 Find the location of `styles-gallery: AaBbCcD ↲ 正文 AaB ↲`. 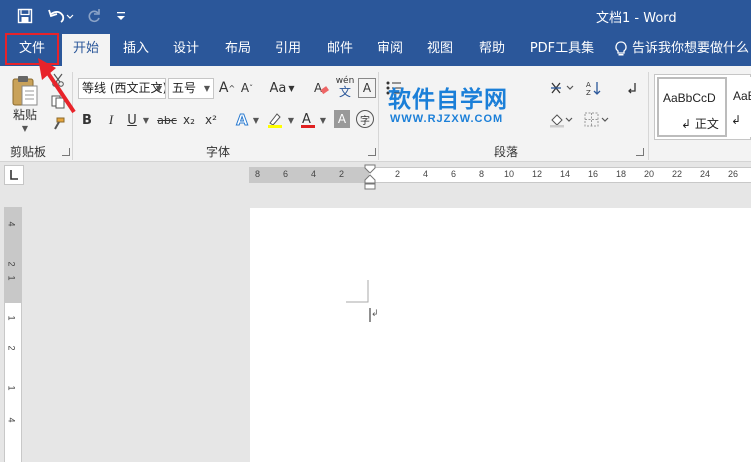

styles-gallery: AaBbCcD ↲ 正文 AaB ↲ is located at coordinates (702, 107).